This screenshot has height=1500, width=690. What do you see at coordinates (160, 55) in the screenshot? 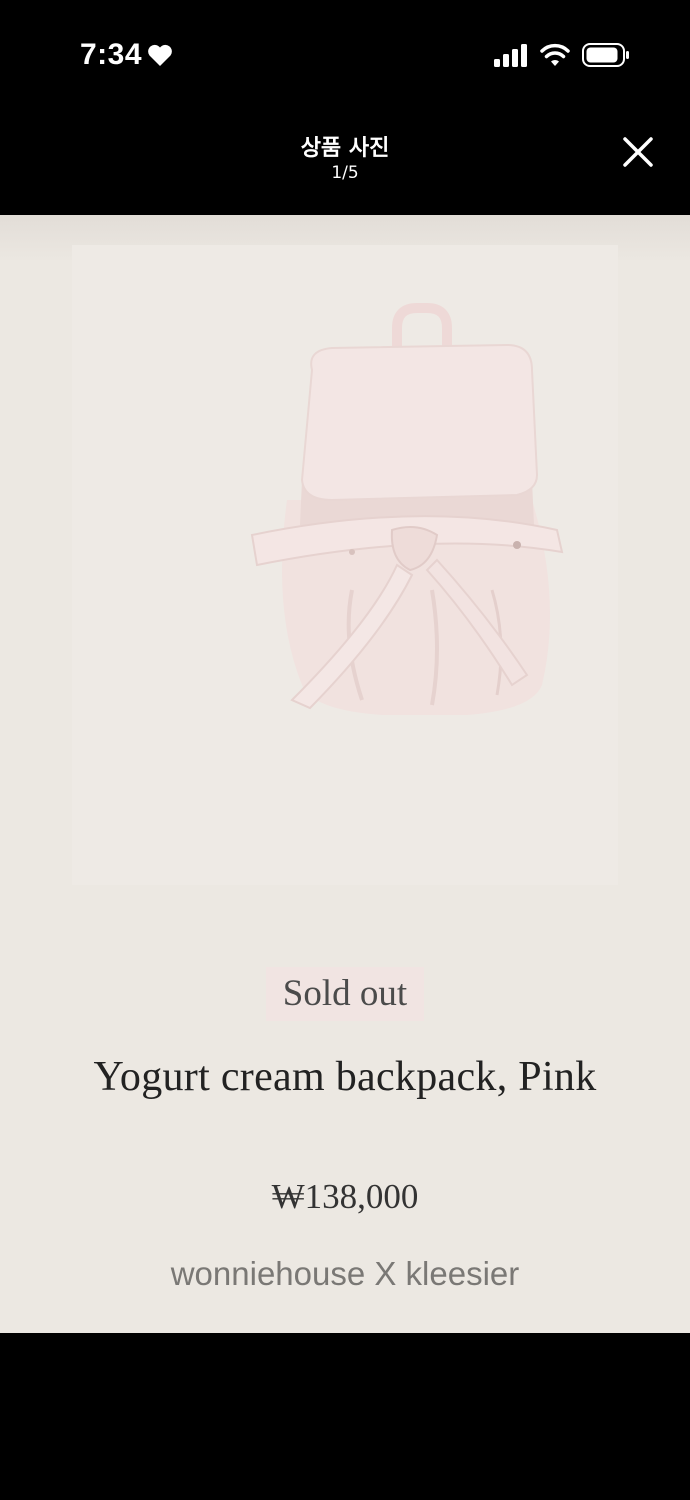
I see `heart-icon` at bounding box center [160, 55].